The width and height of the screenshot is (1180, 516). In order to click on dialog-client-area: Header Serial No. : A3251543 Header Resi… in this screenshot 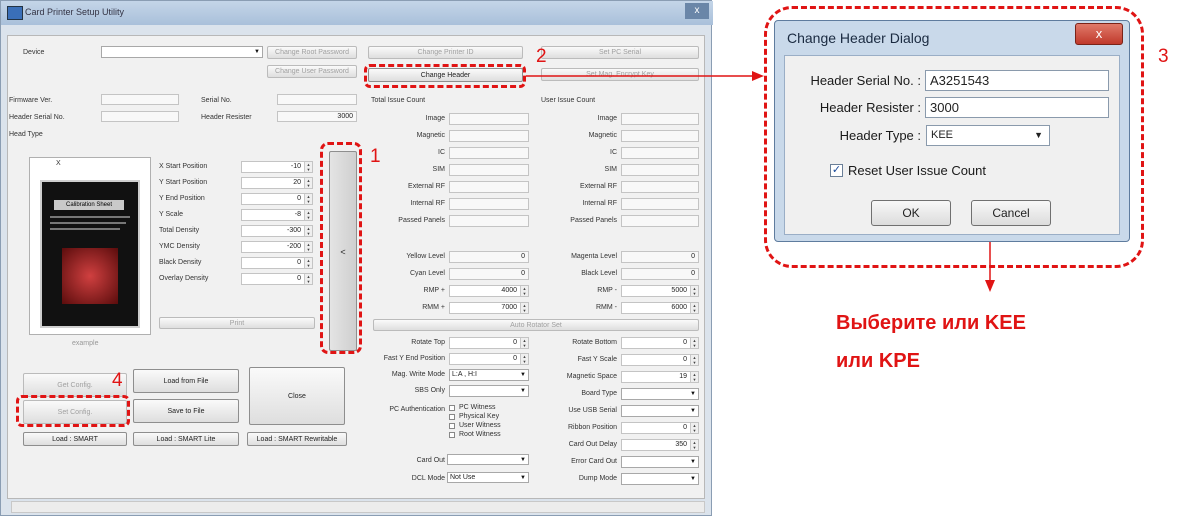, I will do `click(952, 145)`.